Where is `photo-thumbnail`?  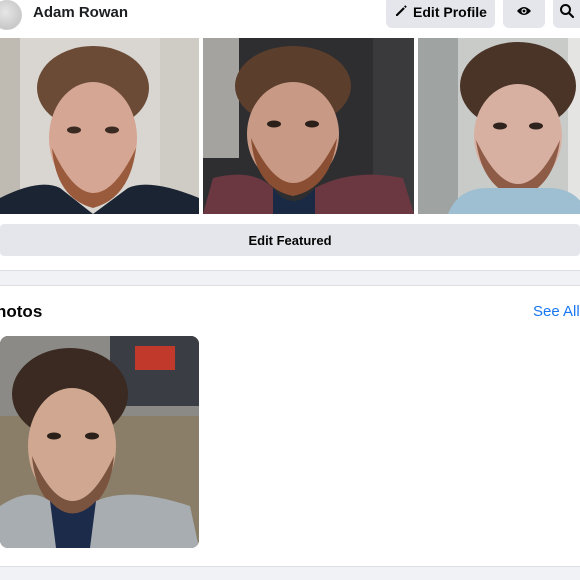 photo-thumbnail is located at coordinates (99, 442).